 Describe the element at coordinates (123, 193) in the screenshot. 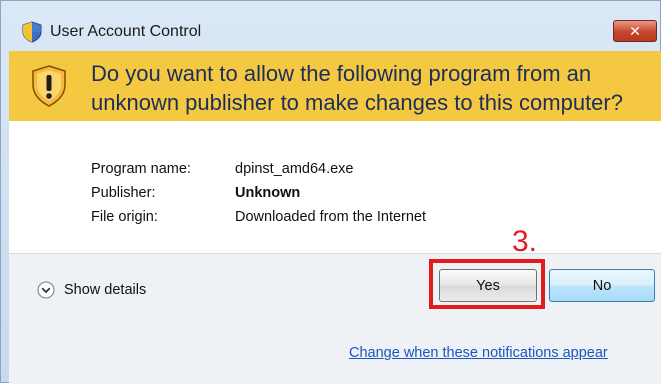

I see `publisher-label: Publisher:` at that location.